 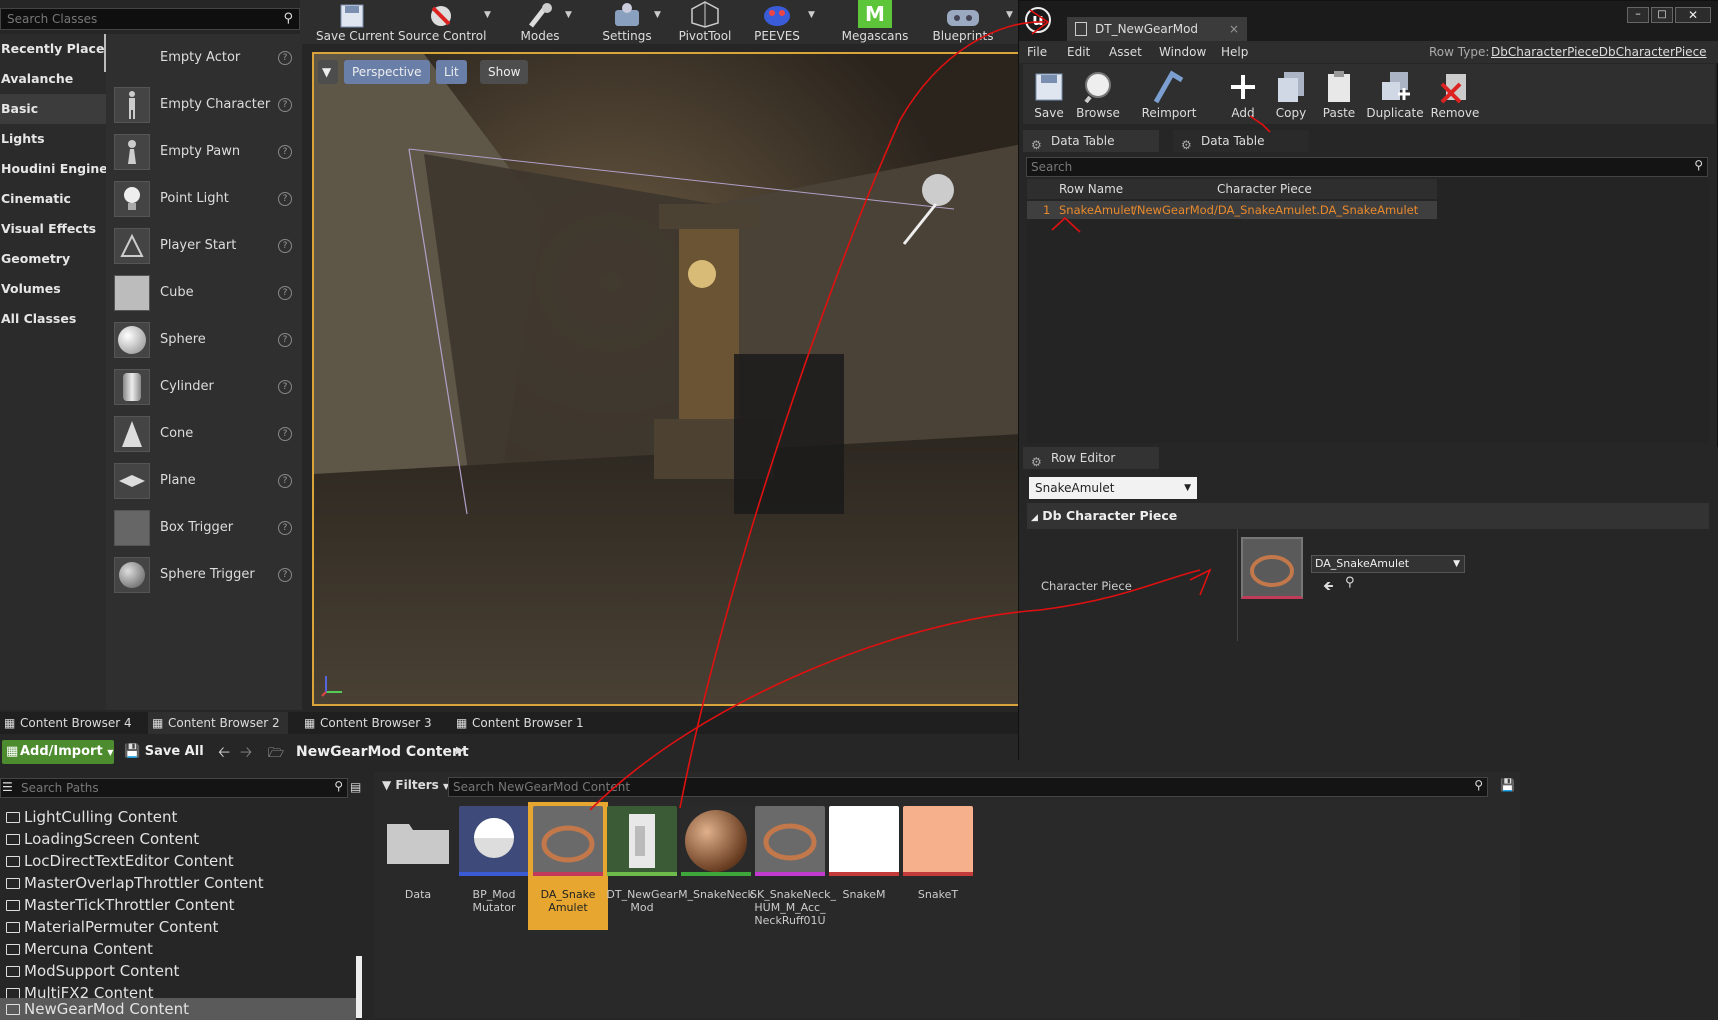 I want to click on place-item-empty-pawn: Empty Pawn?, so click(x=204, y=151).